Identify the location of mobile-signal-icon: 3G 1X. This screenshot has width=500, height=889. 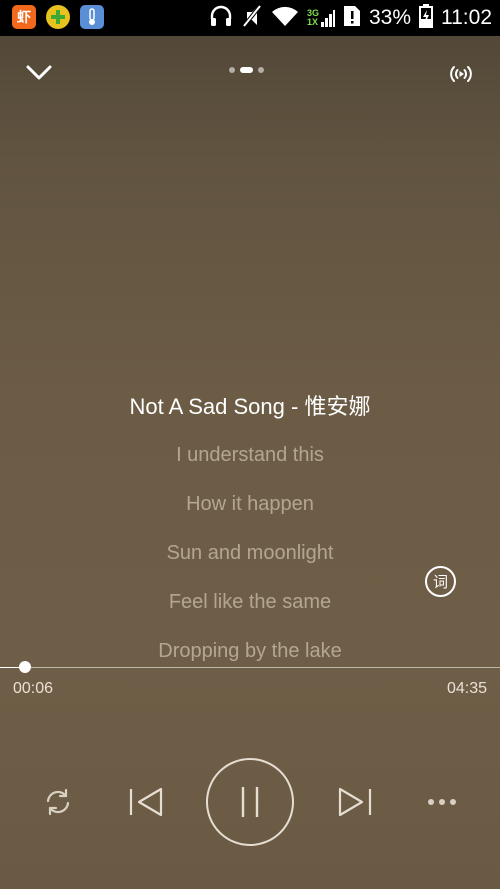
(321, 18).